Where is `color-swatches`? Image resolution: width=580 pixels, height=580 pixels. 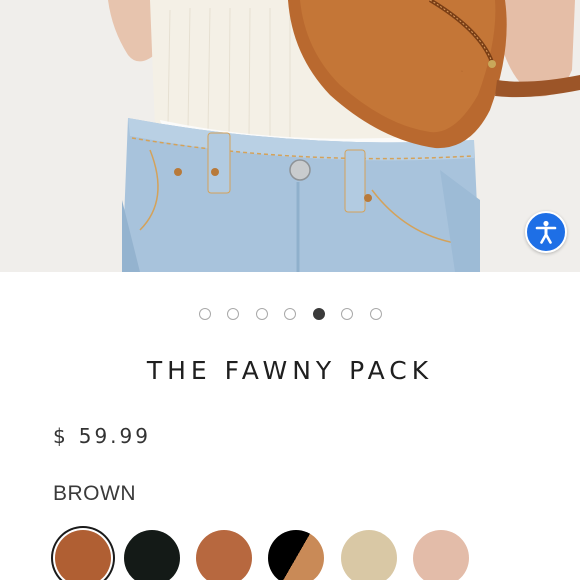
color-swatches is located at coordinates (290, 555).